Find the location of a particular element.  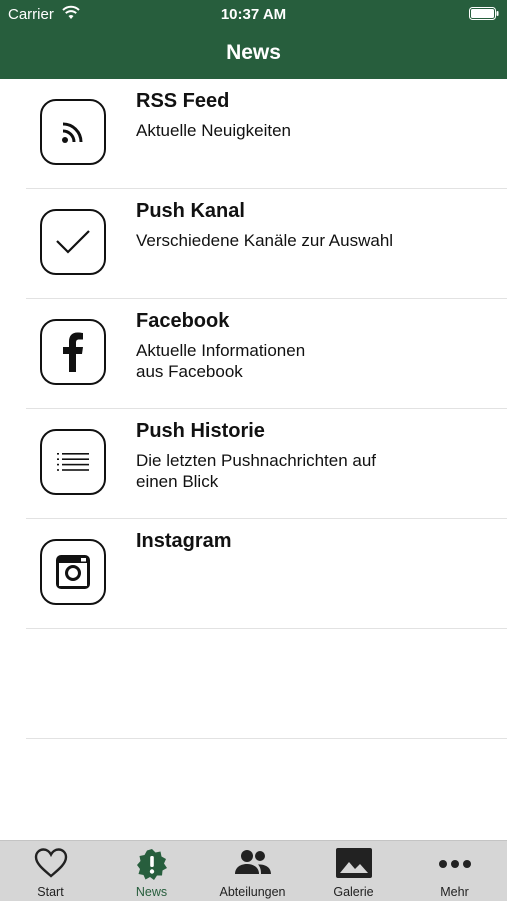

tab-mehr: Mehr is located at coordinates (454, 871).